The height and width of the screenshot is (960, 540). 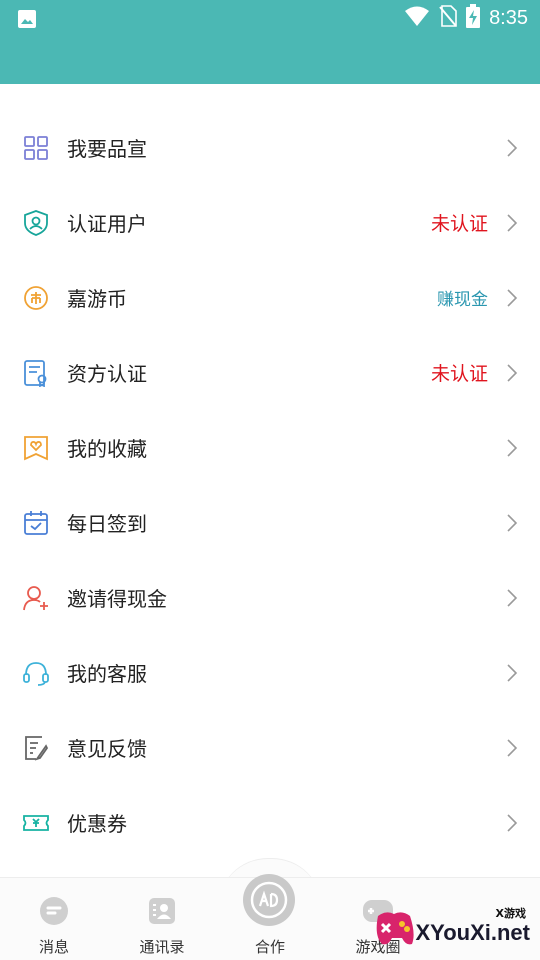 I want to click on menu-item-pinxuan: 我要品宣, so click(x=270, y=147).